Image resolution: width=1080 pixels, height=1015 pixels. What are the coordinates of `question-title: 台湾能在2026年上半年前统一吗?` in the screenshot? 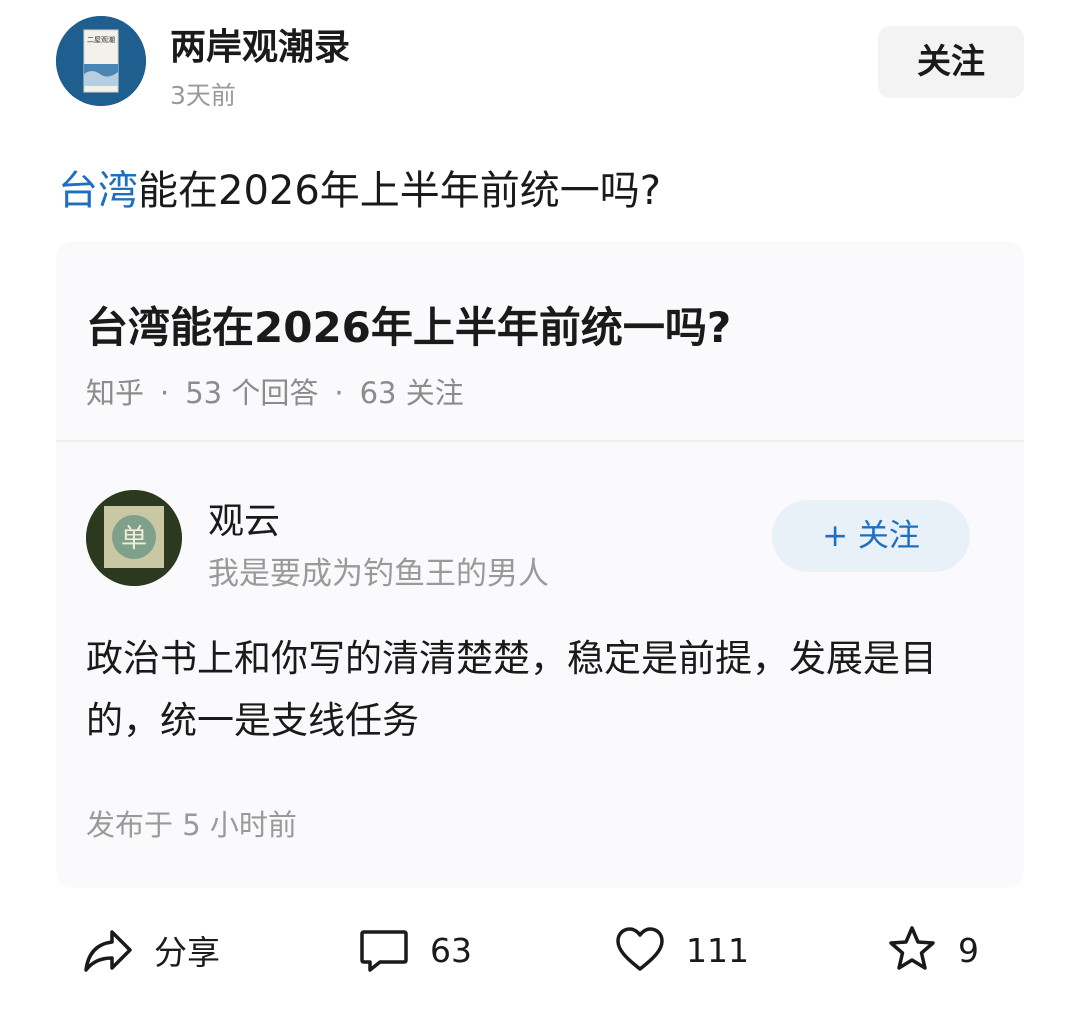 It's located at (408, 324).